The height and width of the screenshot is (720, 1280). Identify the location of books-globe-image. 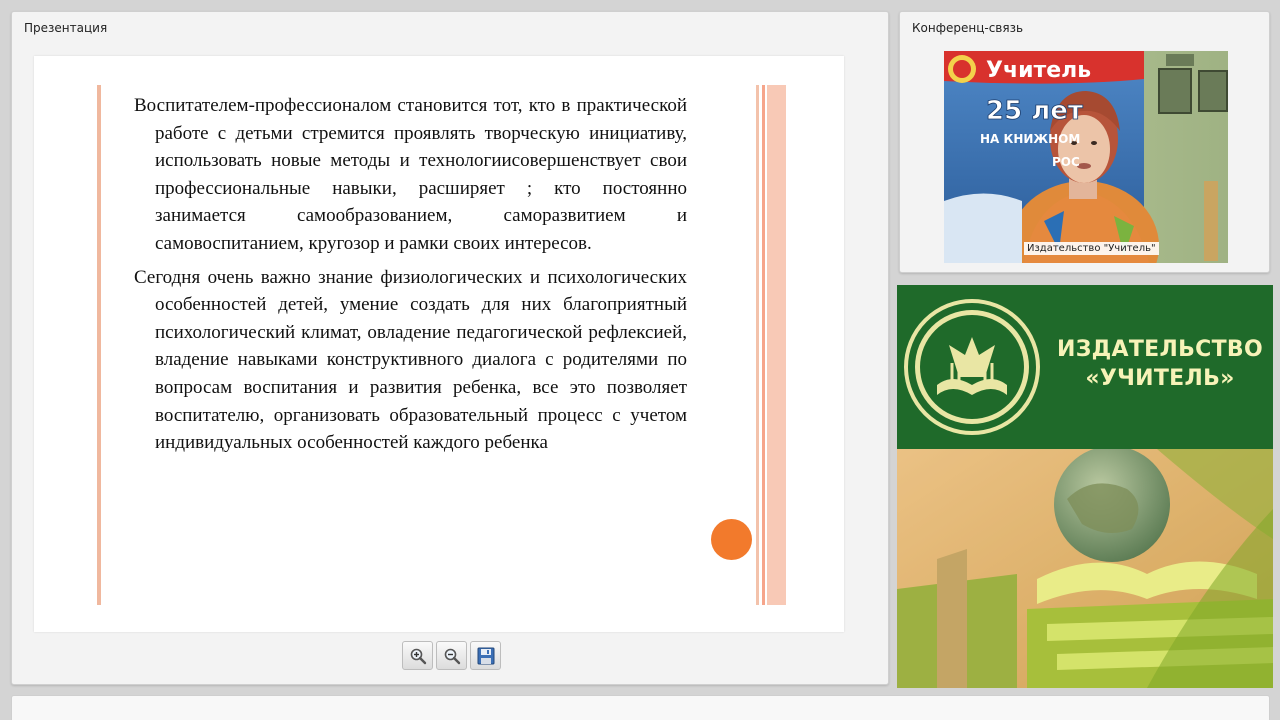
(1085, 567).